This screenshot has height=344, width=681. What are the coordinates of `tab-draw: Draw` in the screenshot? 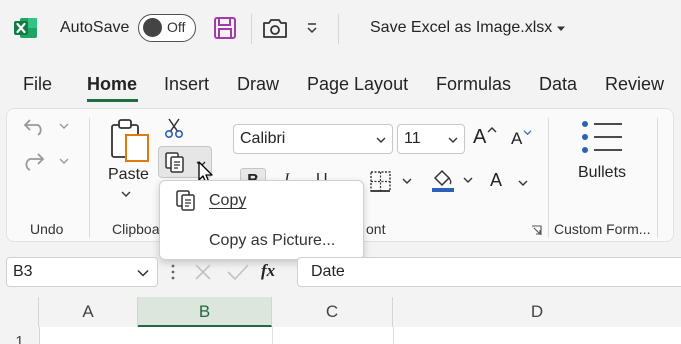 It's located at (258, 84).